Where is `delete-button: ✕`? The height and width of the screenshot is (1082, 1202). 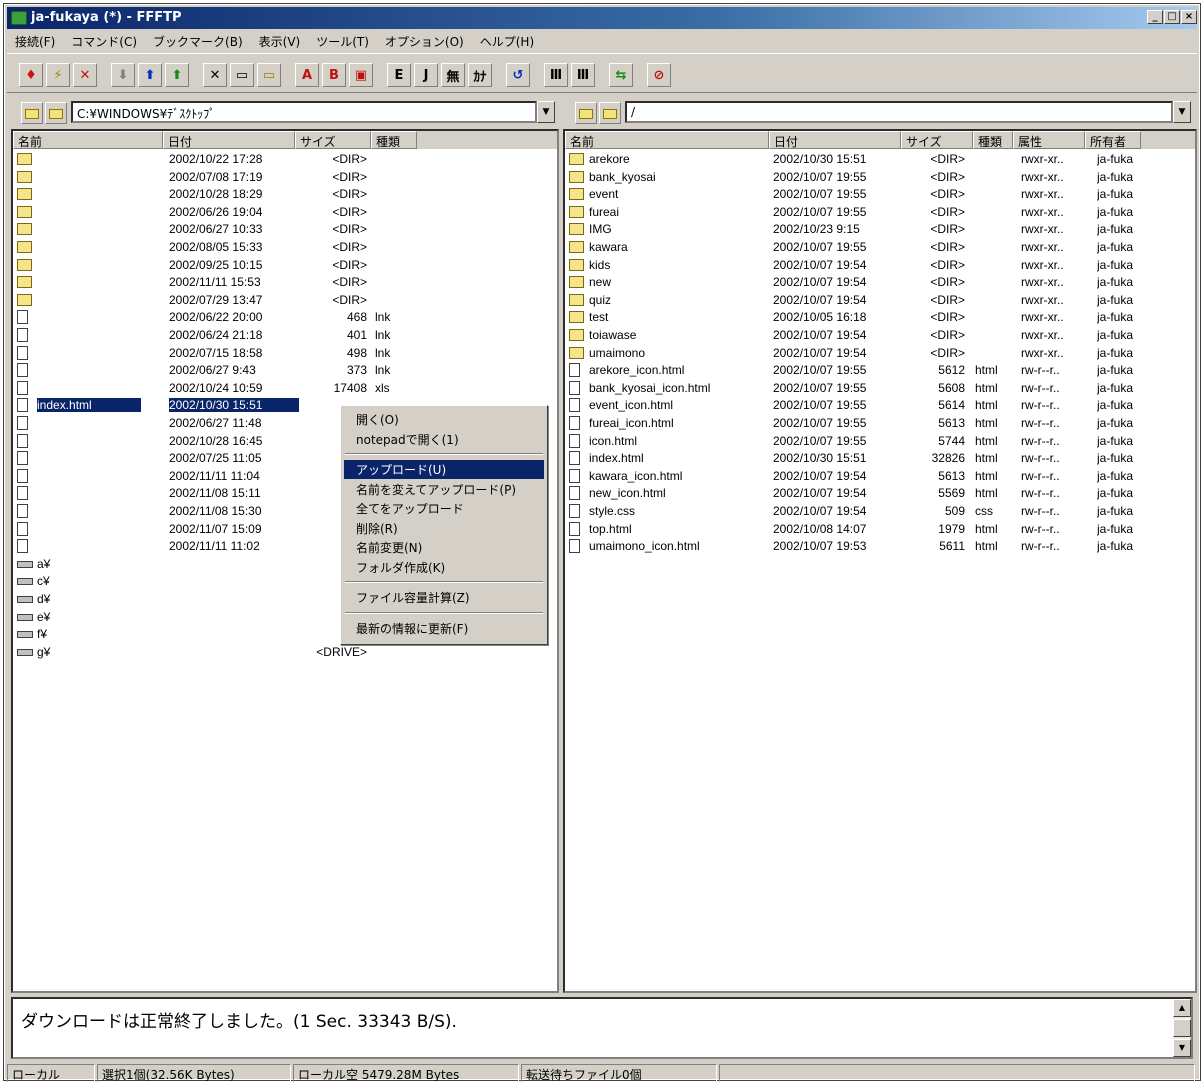
delete-button: ✕ is located at coordinates (215, 75).